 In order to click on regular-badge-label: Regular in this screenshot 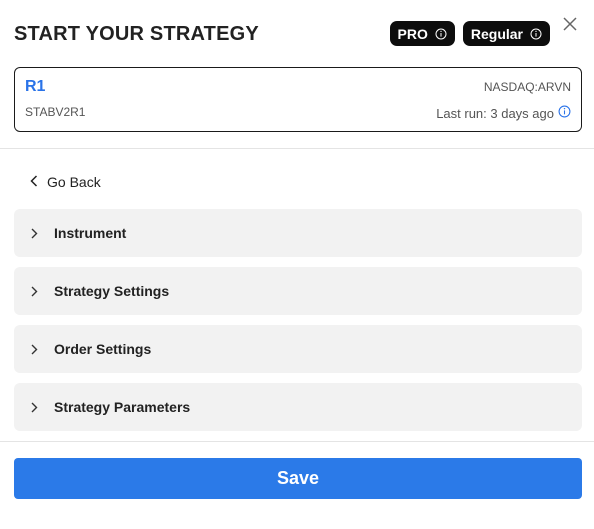, I will do `click(496, 33)`.